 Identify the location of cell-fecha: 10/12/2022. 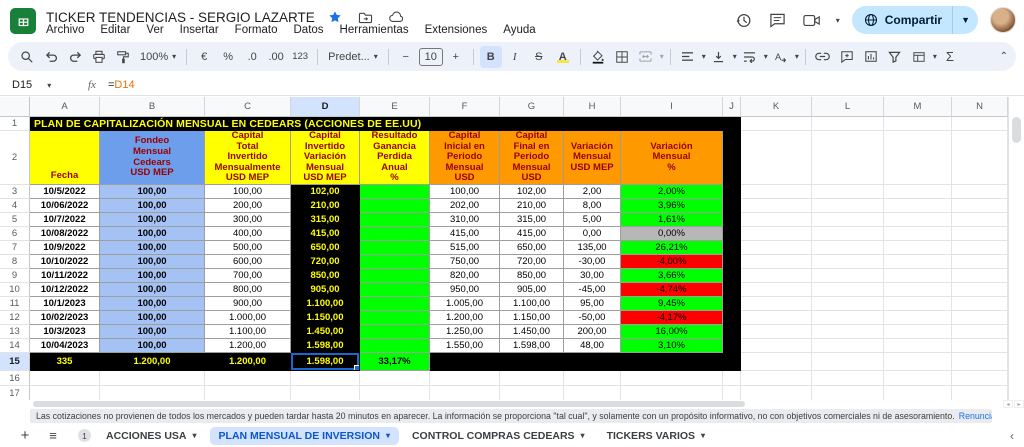
(65, 290).